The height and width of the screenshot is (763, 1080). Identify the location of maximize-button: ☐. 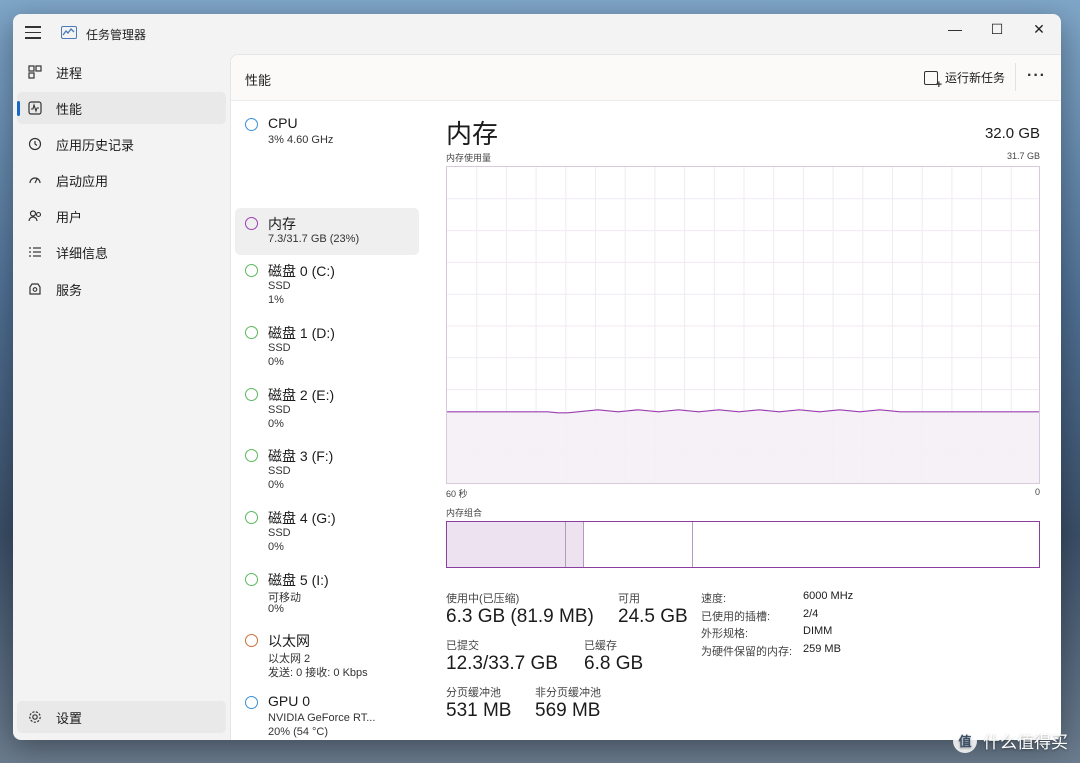
(997, 29).